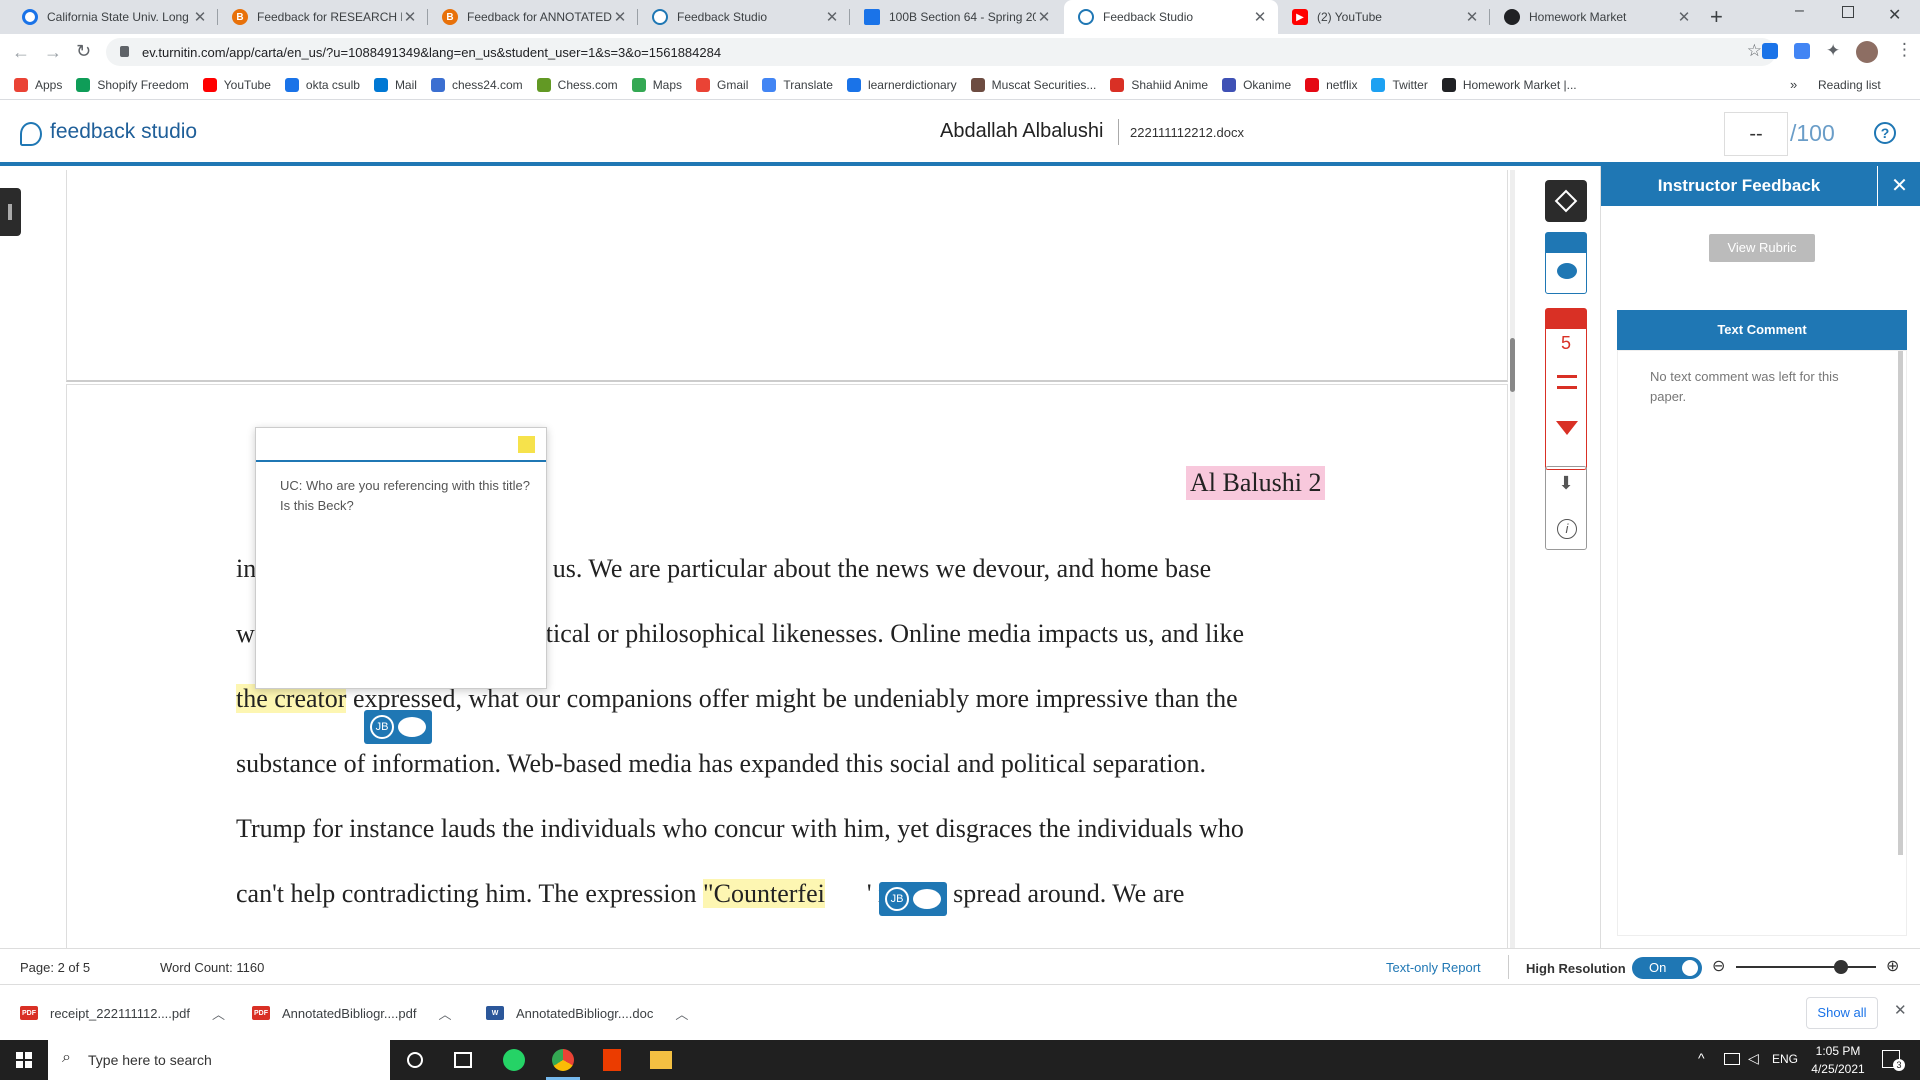 Image resolution: width=1920 pixels, height=1080 pixels. Describe the element at coordinates (956, 17) in the screenshot. I see `browser-tab: 100B Section 64 - Spring 20 ✕` at that location.